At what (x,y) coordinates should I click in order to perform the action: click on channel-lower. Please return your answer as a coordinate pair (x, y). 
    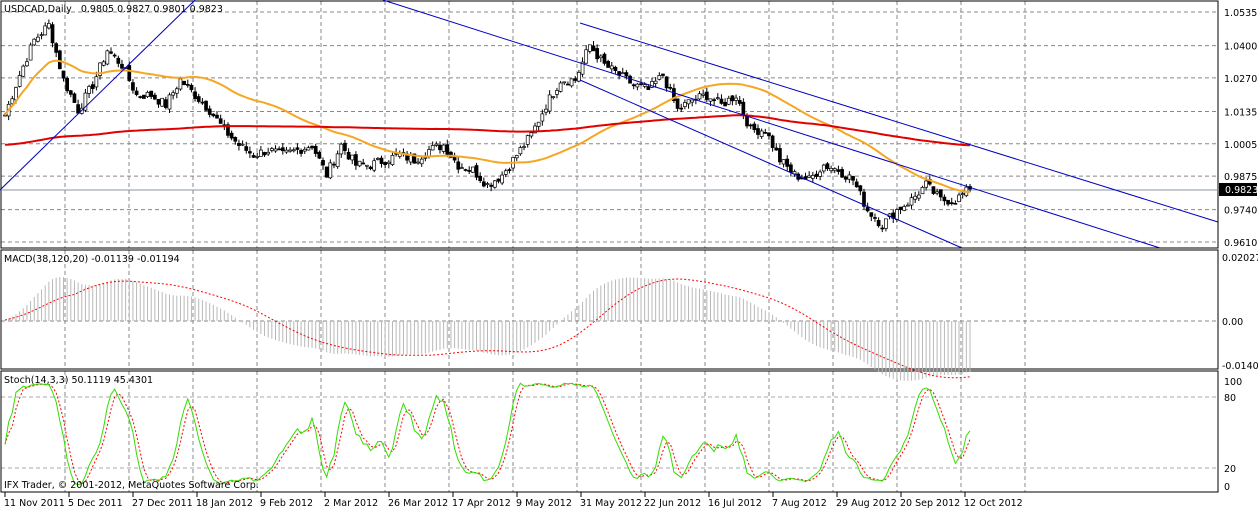
    Looking at the image, I should click on (771, 164).